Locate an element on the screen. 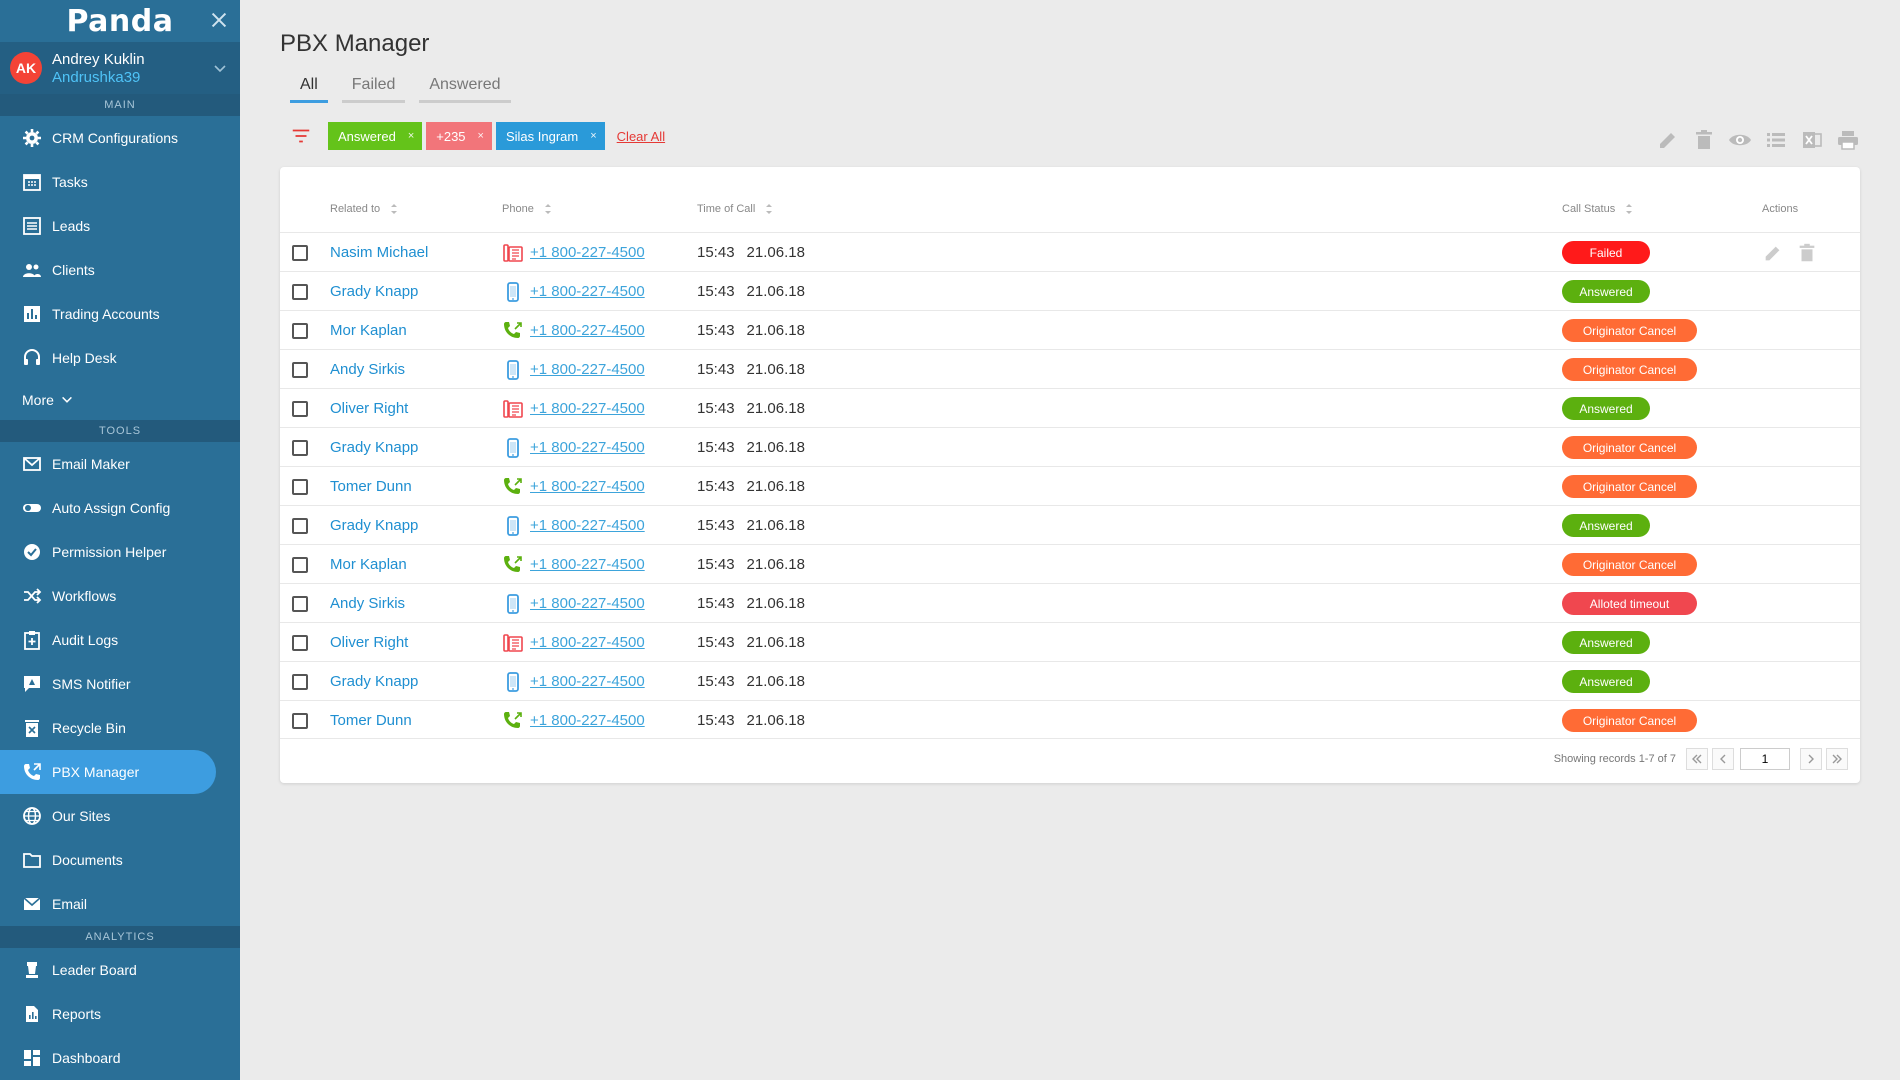 The height and width of the screenshot is (1080, 1900). tab-failed: Failed is located at coordinates (373, 87).